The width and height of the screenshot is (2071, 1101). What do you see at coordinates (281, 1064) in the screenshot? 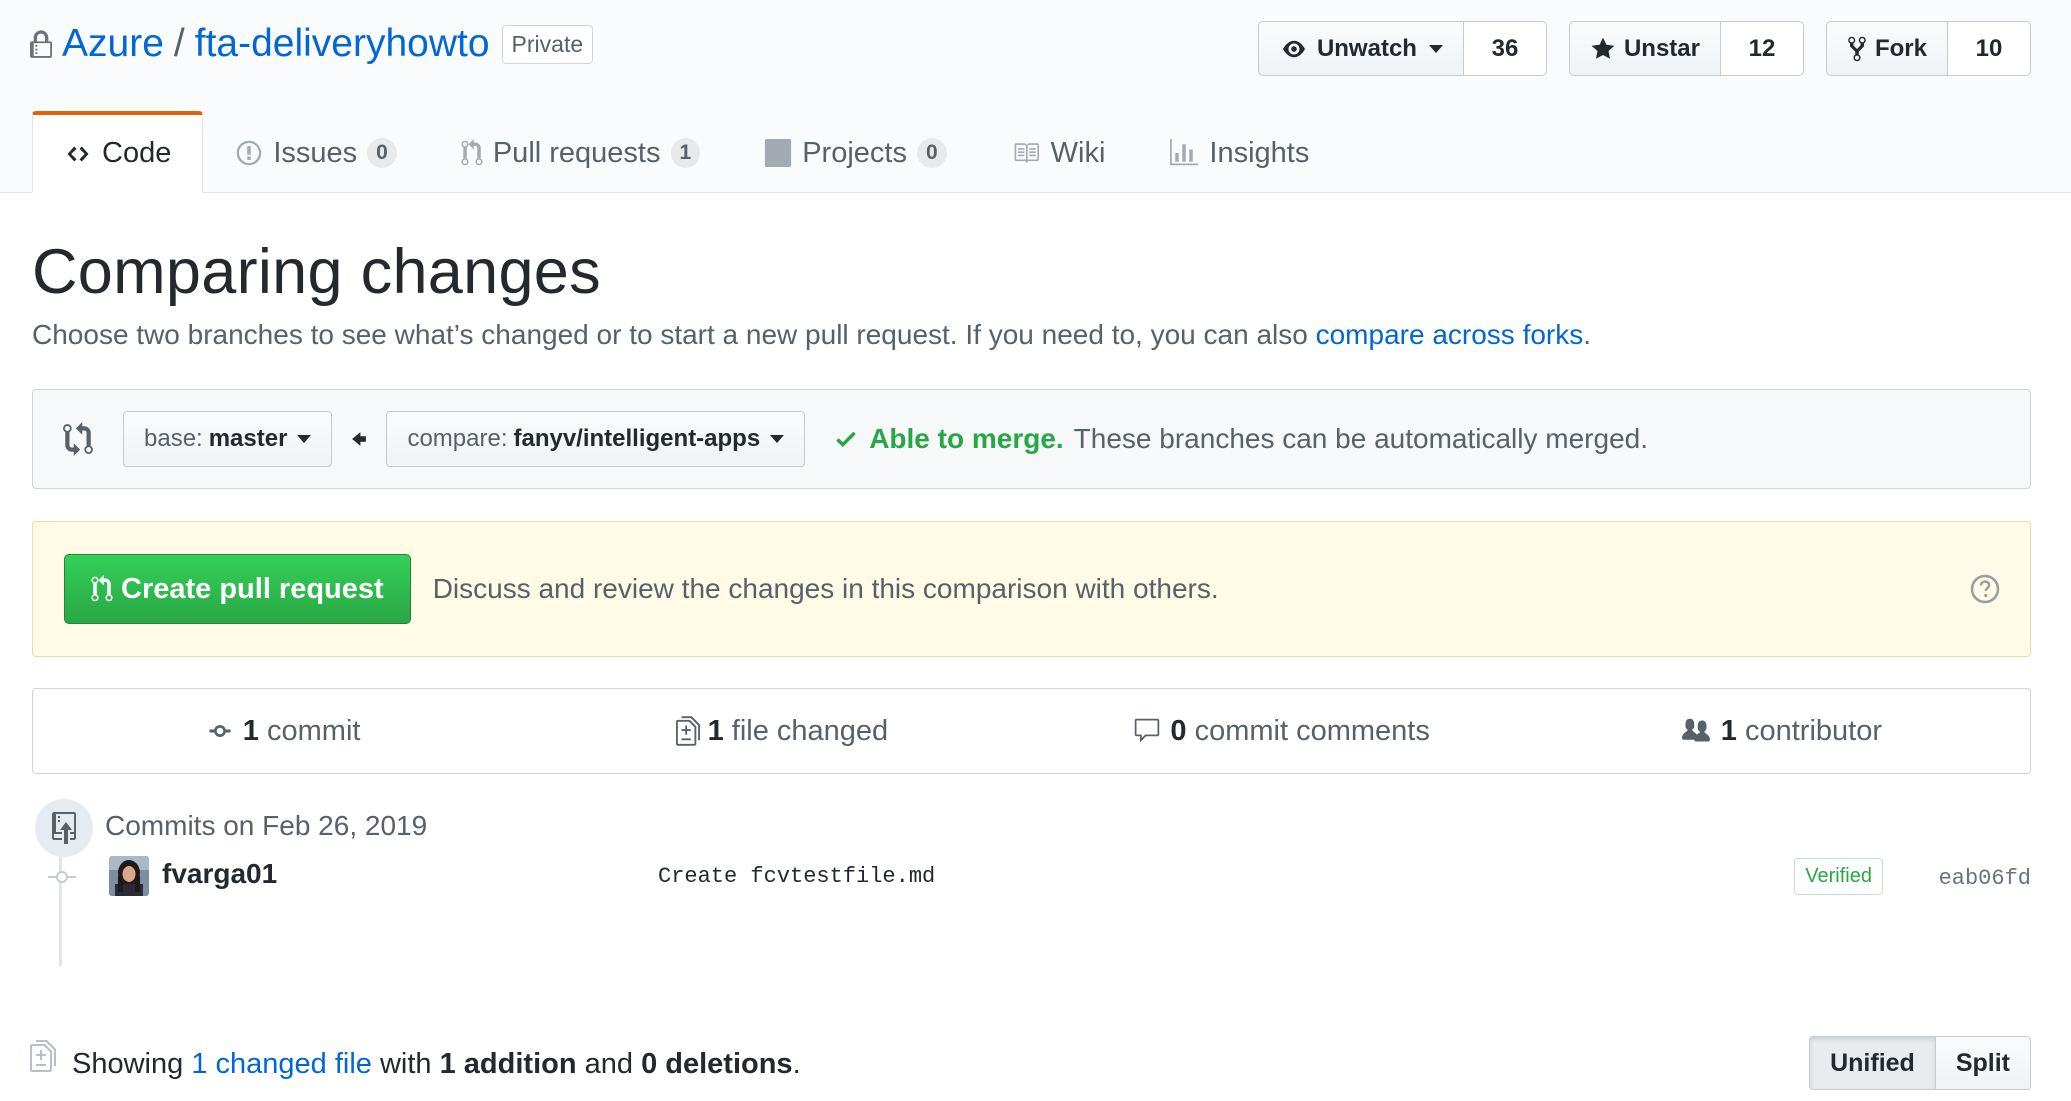
I see `changed-files-link: 1 changed file` at bounding box center [281, 1064].